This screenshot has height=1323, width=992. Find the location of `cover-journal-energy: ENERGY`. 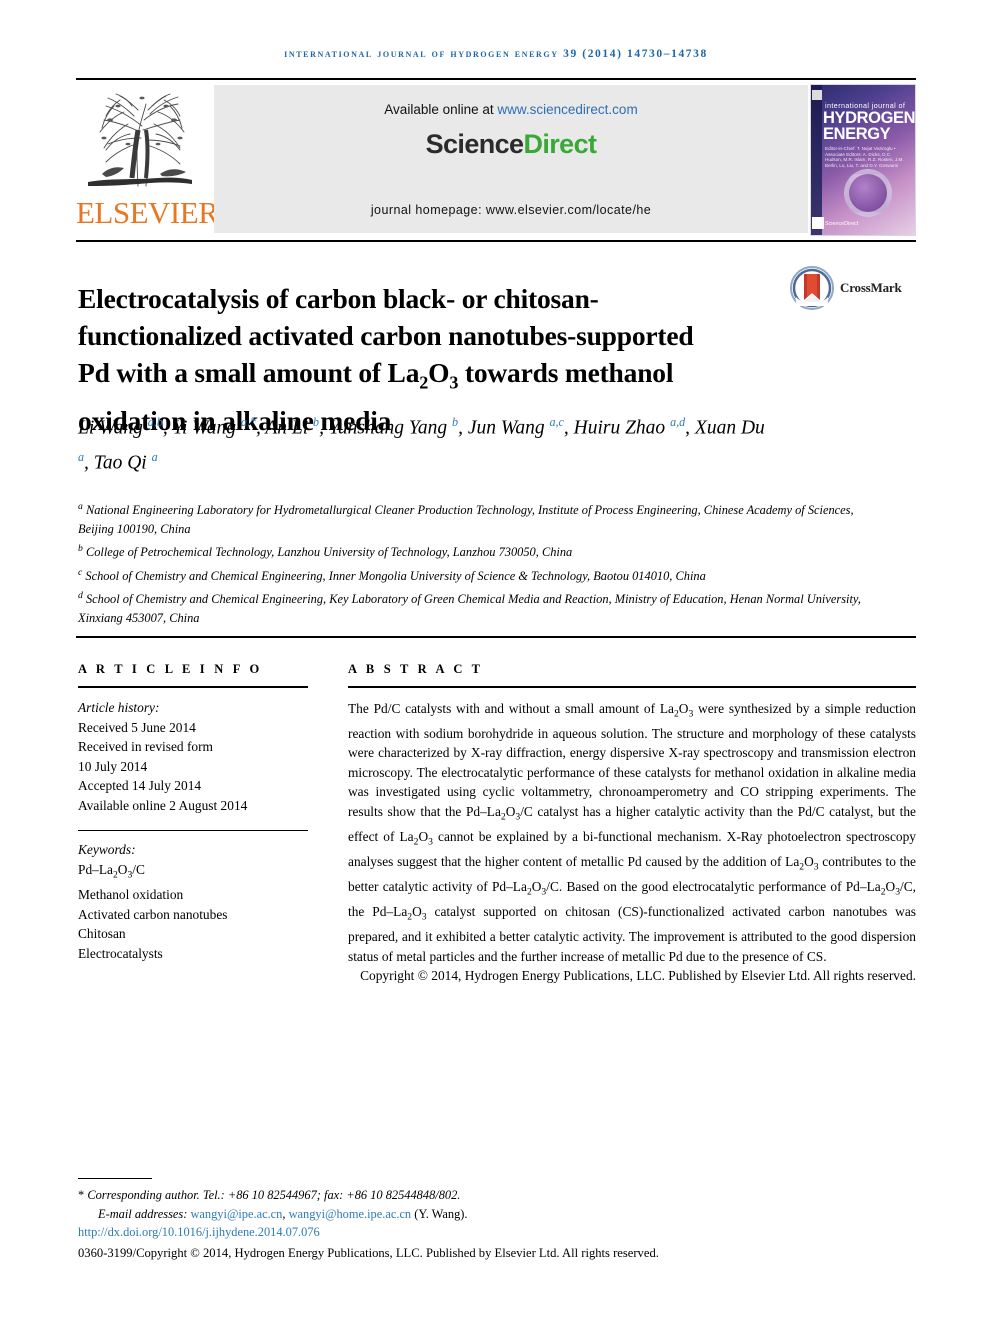

cover-journal-energy: ENERGY is located at coordinates (857, 134).